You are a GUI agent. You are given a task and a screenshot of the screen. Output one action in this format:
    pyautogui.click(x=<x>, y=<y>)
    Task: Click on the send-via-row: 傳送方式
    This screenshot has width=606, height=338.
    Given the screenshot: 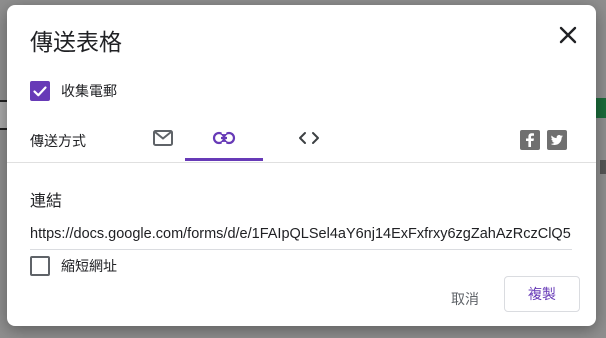 What is the action you would take?
    pyautogui.click(x=302, y=142)
    